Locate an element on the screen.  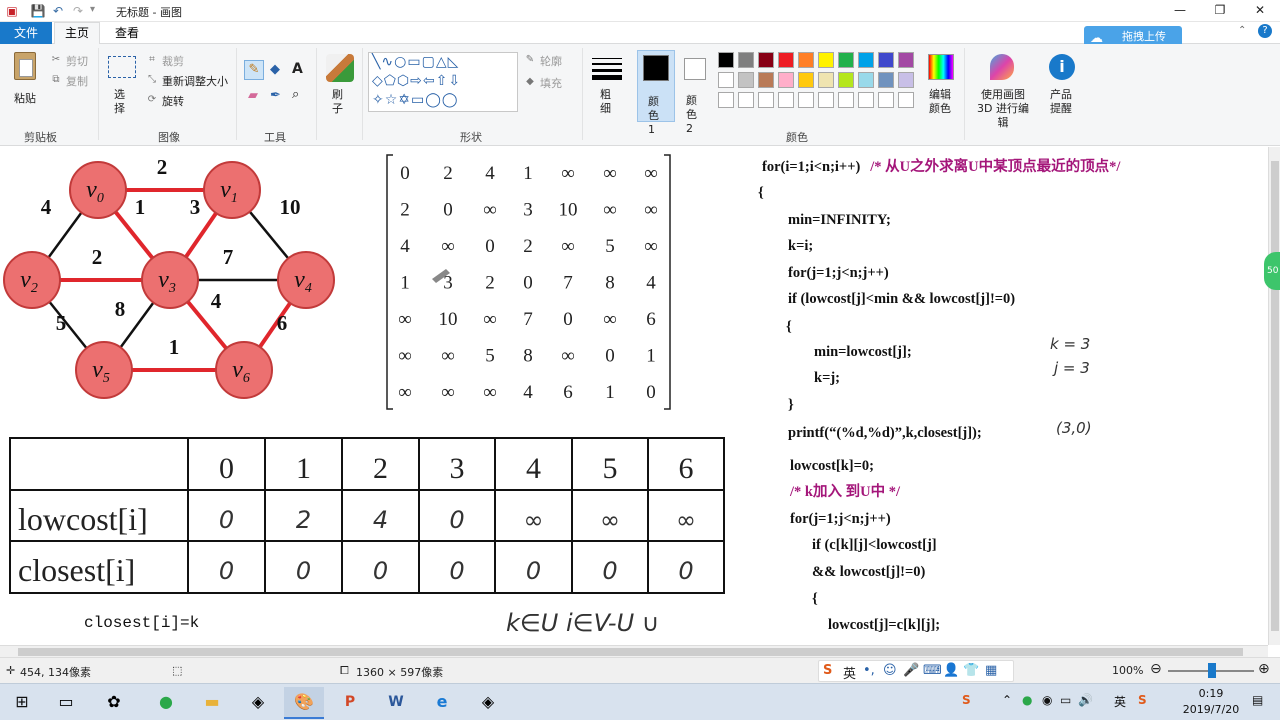
paint3d-button: 使用画图 3D 进行编辑 is located at coordinates (1002, 90).